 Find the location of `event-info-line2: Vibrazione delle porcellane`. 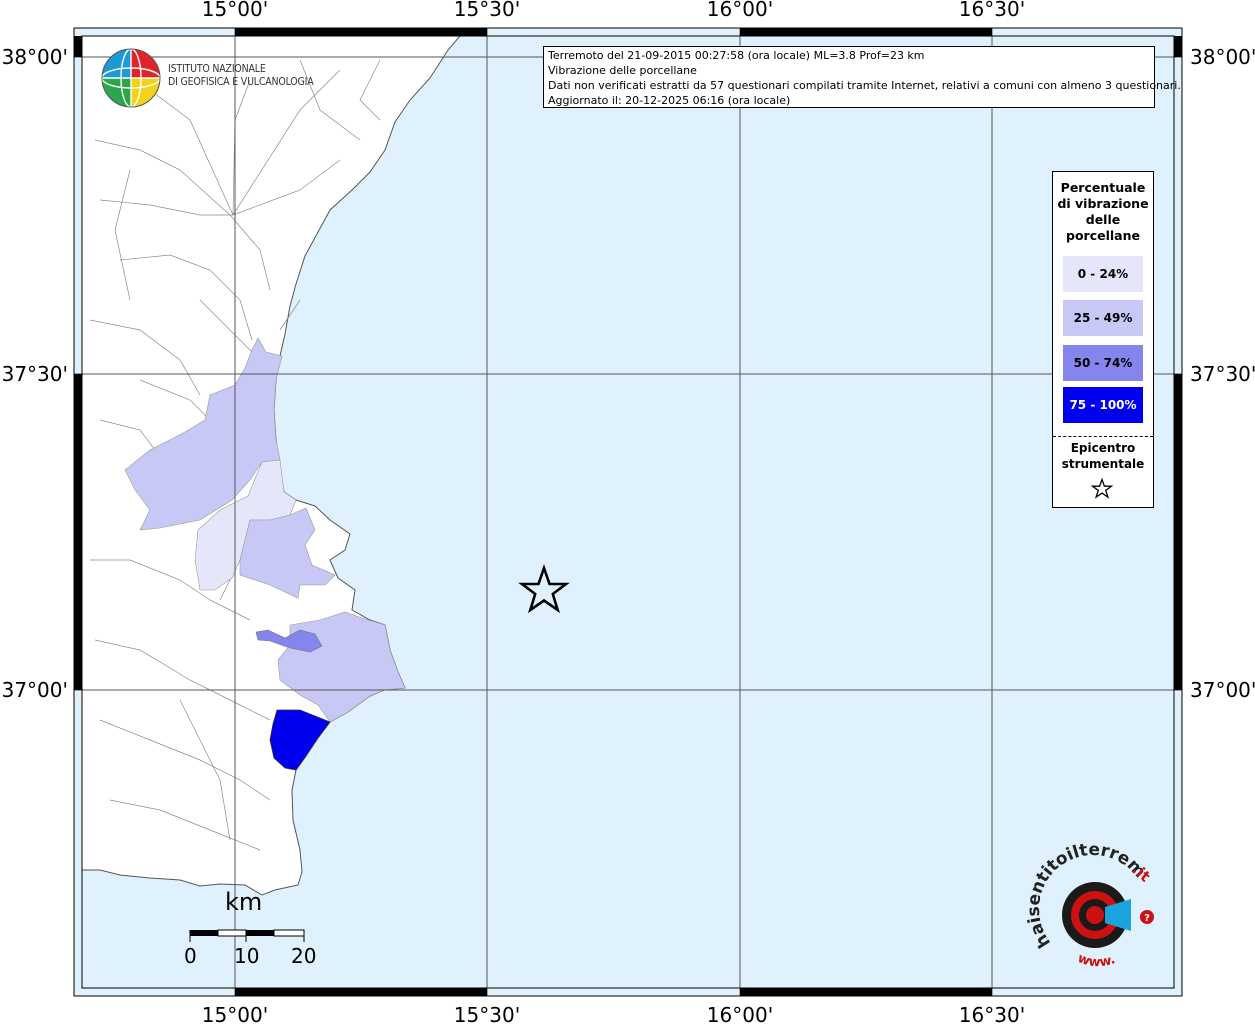

event-info-line2: Vibrazione delle porcellane is located at coordinates (622, 70).